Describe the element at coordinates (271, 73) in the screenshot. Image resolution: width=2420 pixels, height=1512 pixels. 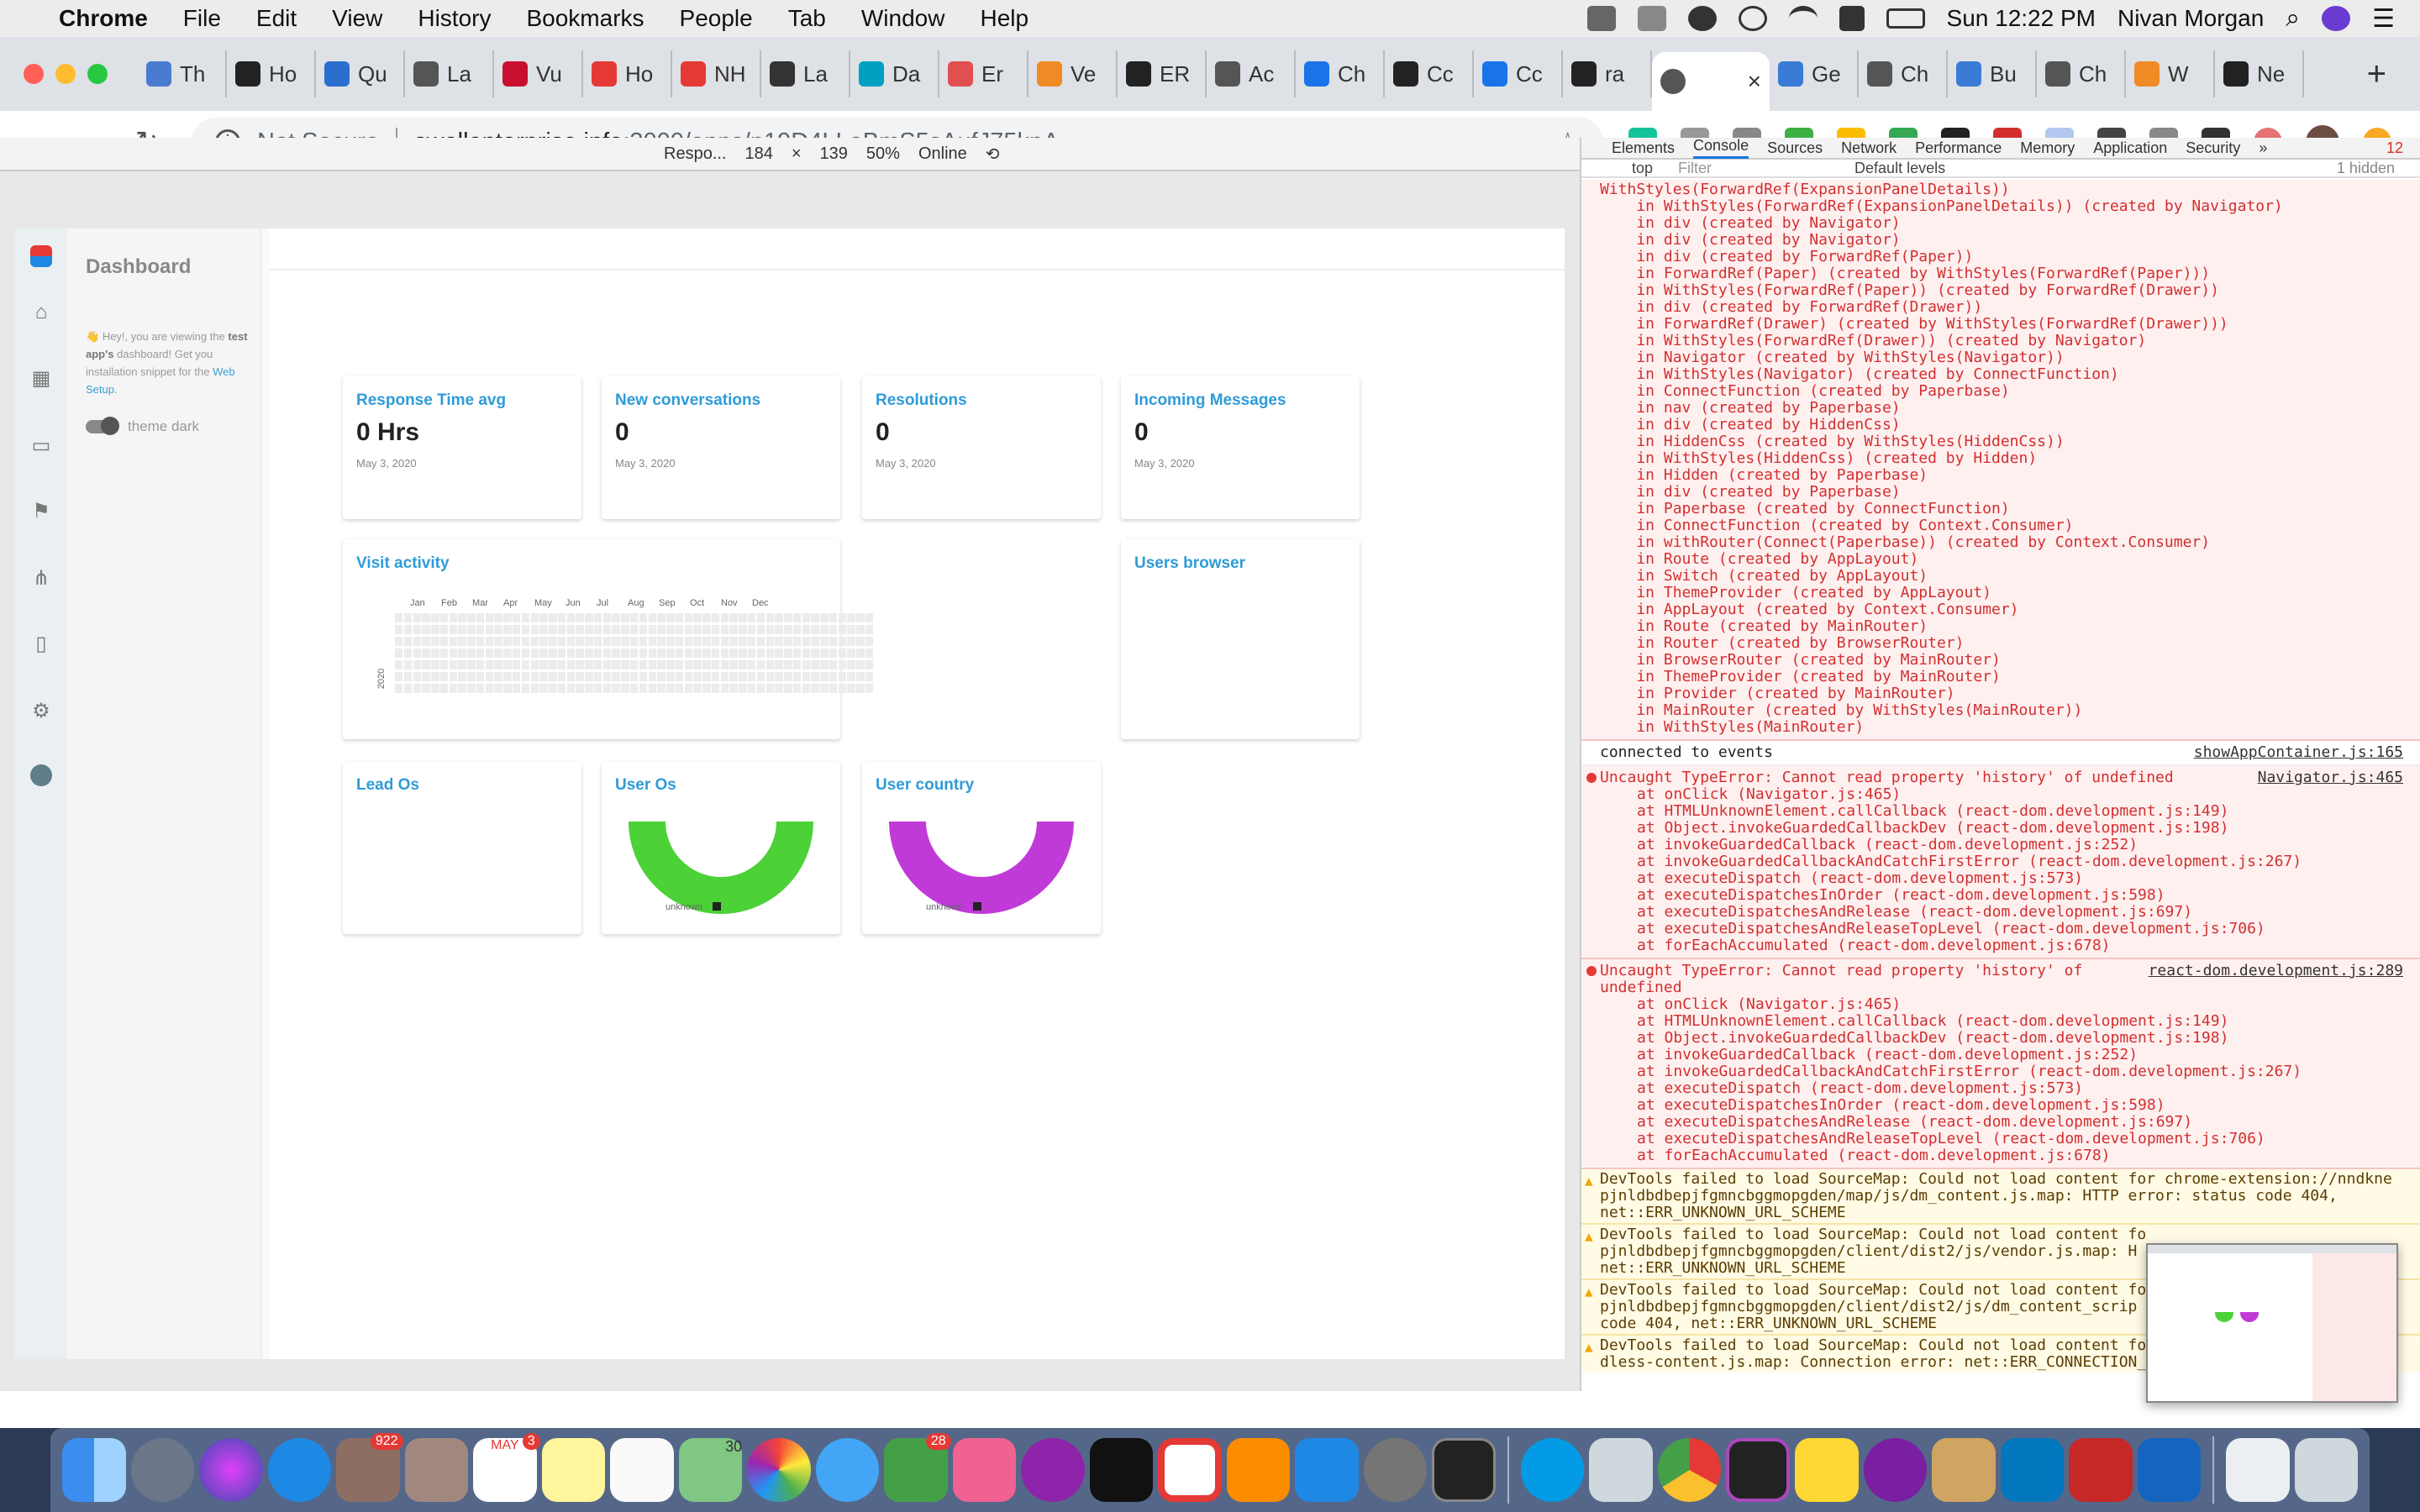
I see `browser-tab: Ho` at that location.